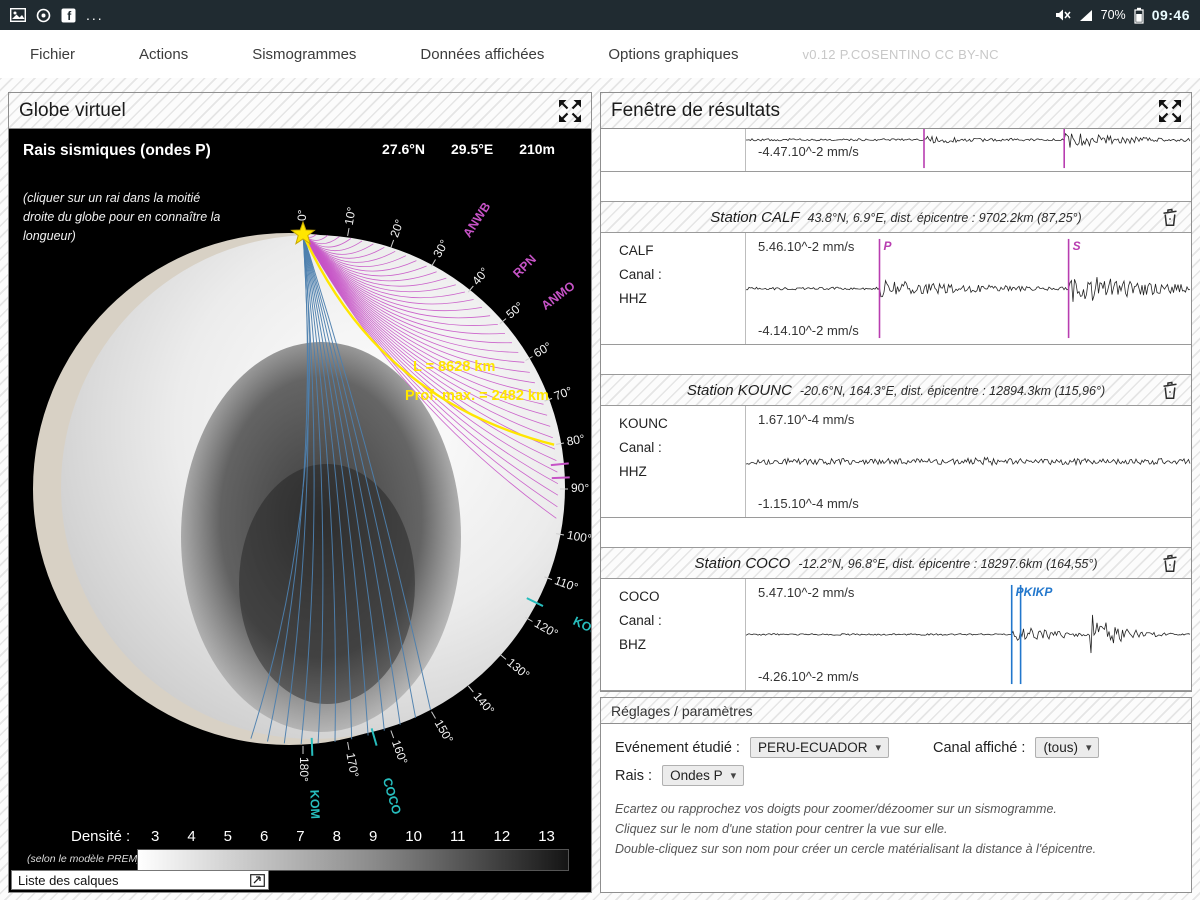 This screenshot has height=900, width=1200. I want to click on amplitude-max: 5.47.10^-2 mm/s, so click(806, 592).